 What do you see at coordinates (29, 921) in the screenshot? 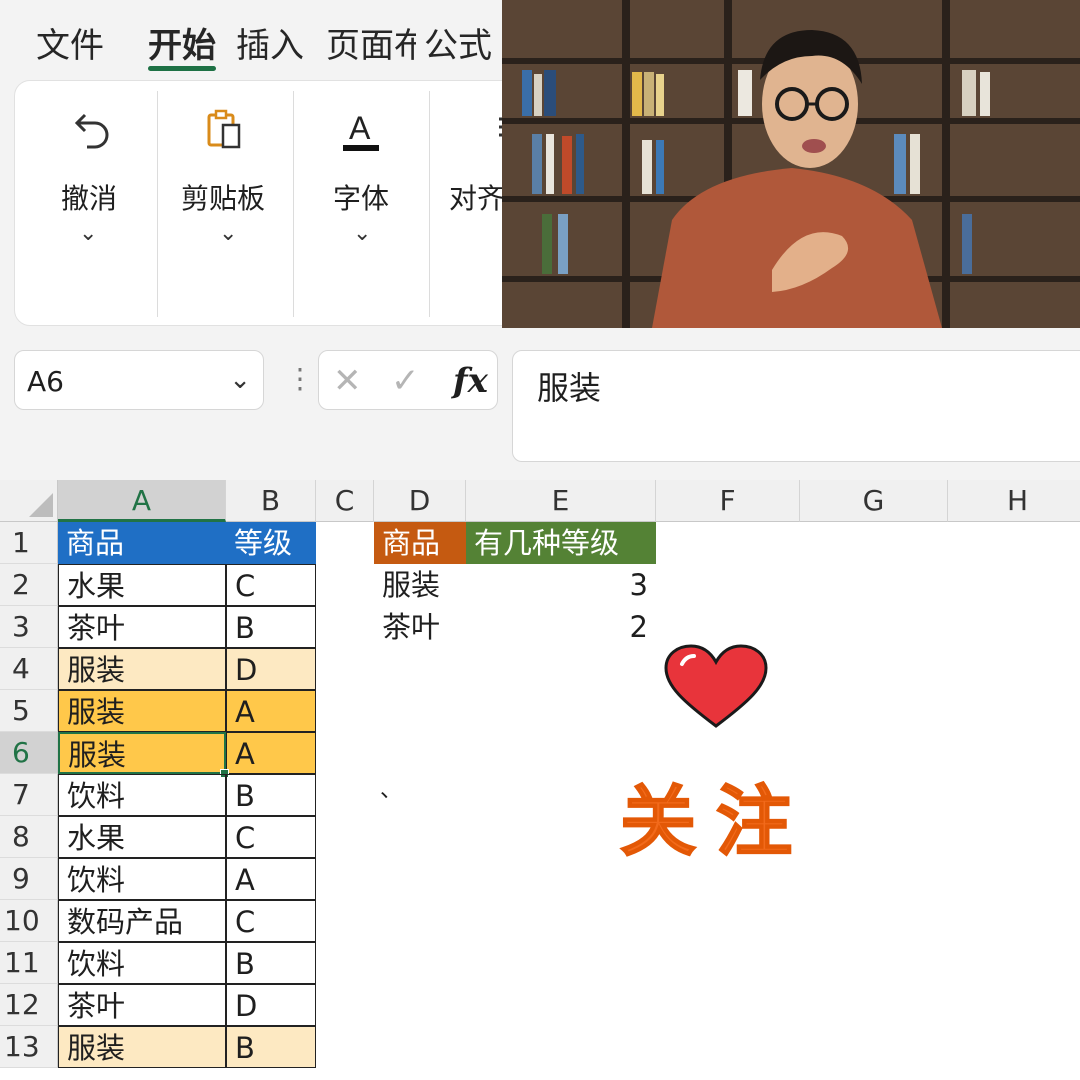
I see `row-header-10: 10` at bounding box center [29, 921].